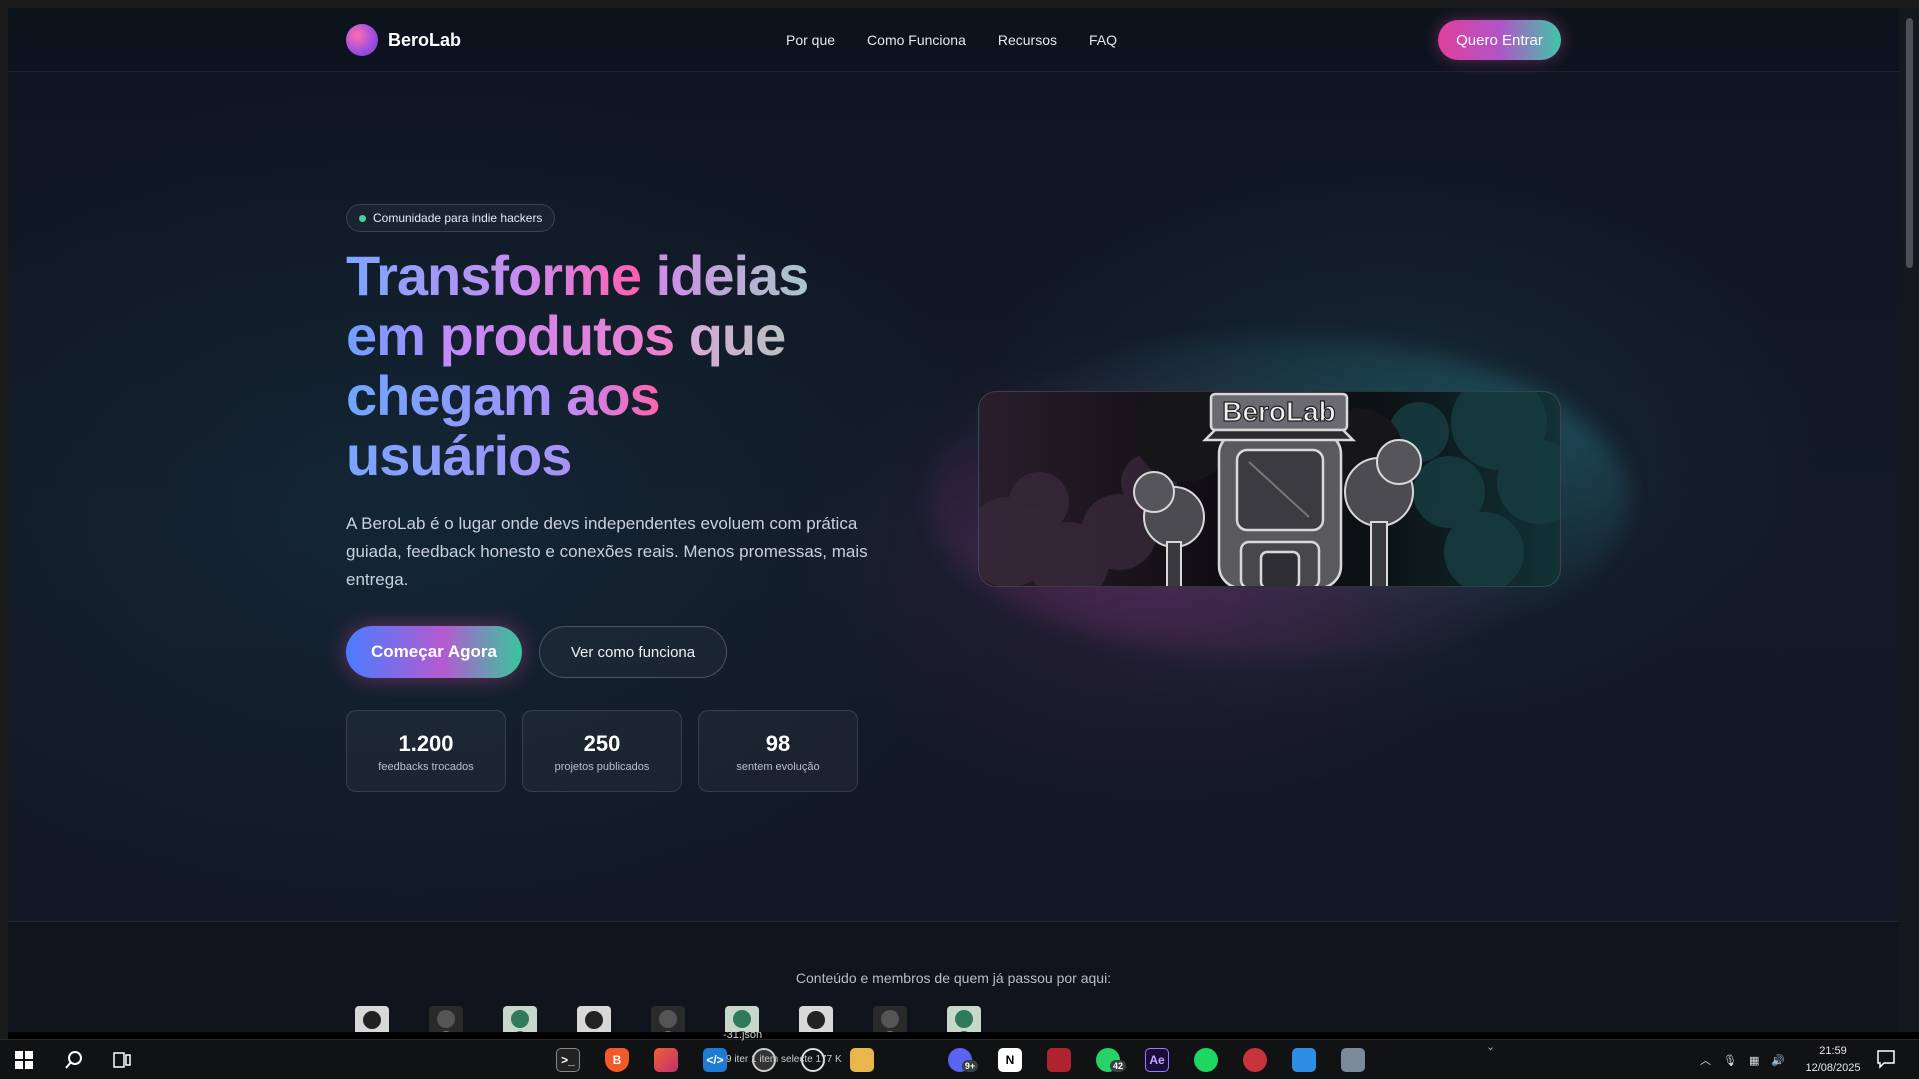 This screenshot has height=1079, width=1919. Describe the element at coordinates (1909, 143) in the screenshot. I see `scrollbar-thumb` at that location.